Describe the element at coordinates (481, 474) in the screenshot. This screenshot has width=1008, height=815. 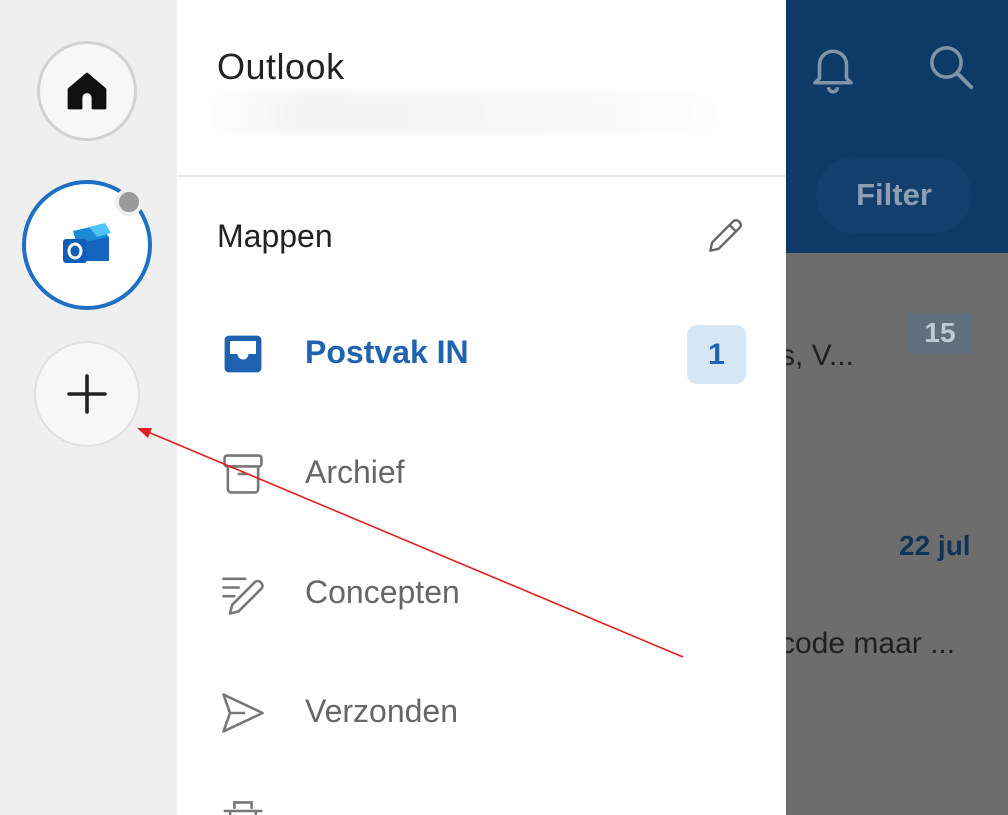
I see `folder-item-archive: Archief` at that location.